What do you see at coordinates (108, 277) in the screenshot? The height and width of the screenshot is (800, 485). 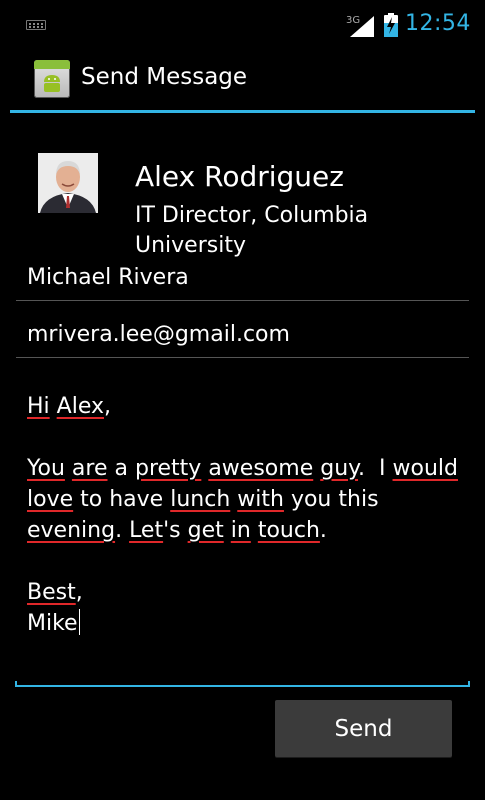 I see `sender-name-value: Michael Rivera` at bounding box center [108, 277].